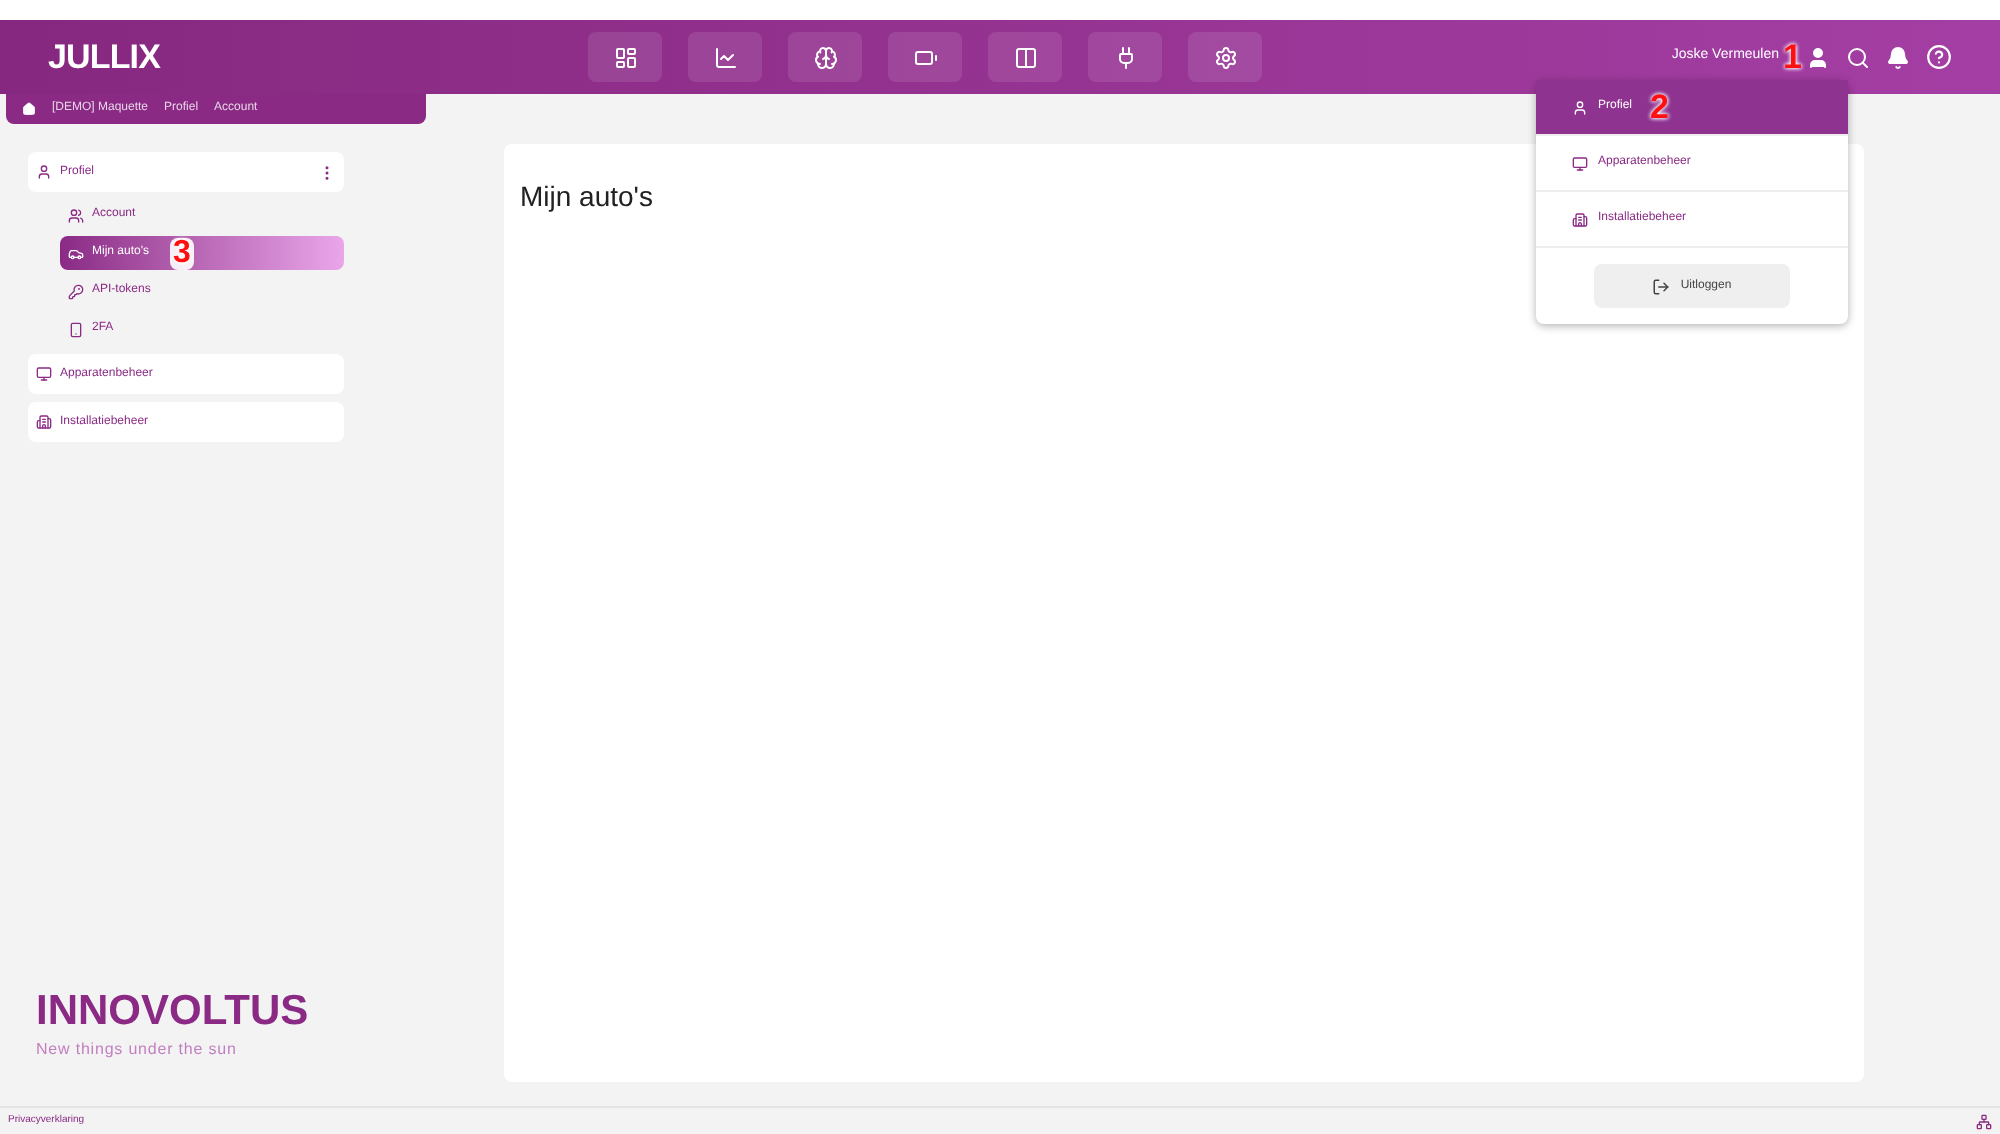 The image size is (2000, 1134). I want to click on notifications-icon, so click(1898, 57).